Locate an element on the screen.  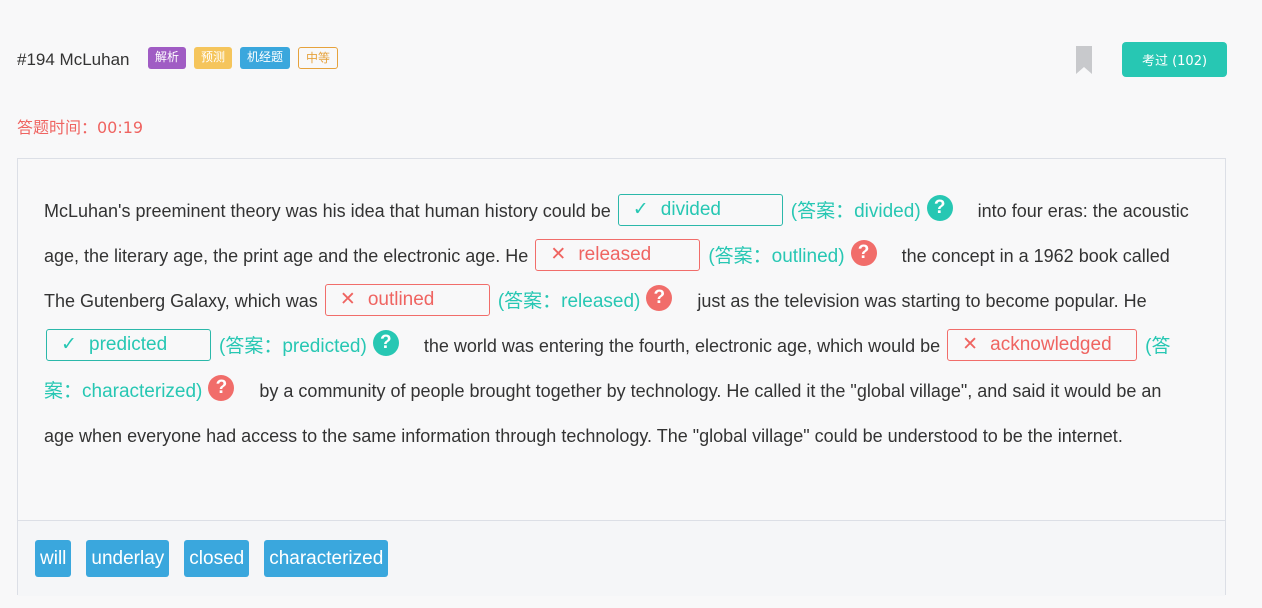
blank-1-value: divided is located at coordinates (690, 210).